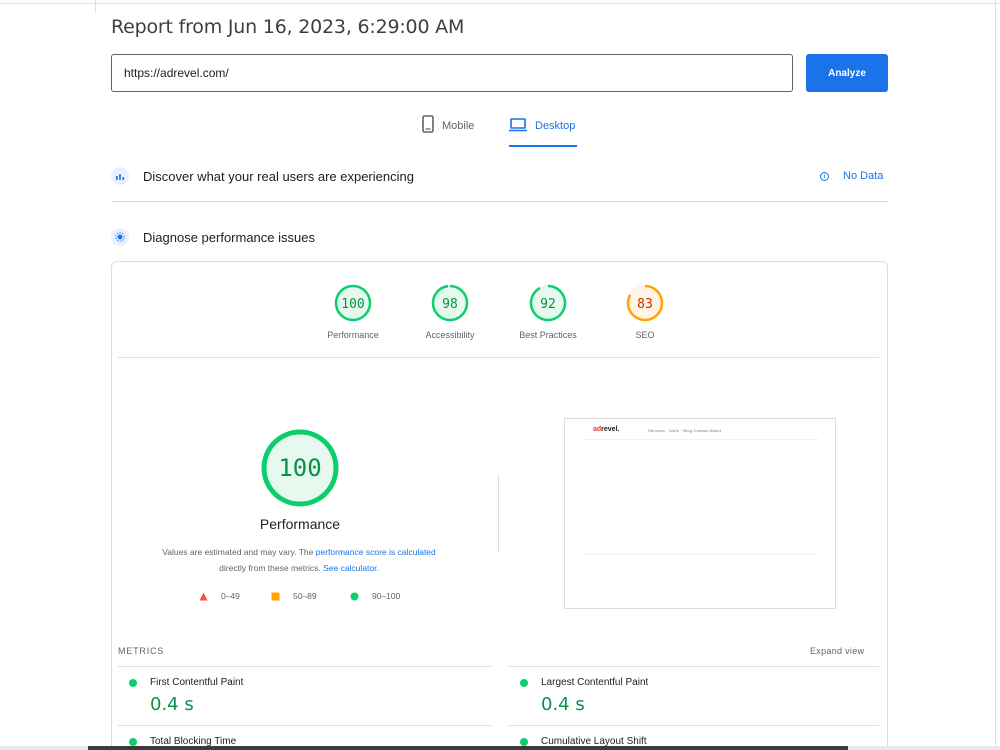 This screenshot has width=1000, height=750. I want to click on tab-desktop: Desktop, so click(543, 131).